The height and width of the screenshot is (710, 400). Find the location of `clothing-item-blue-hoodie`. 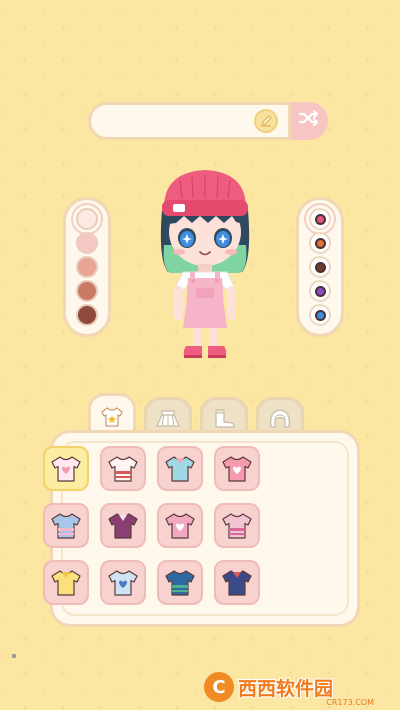

clothing-item-blue-hoodie is located at coordinates (66, 525).